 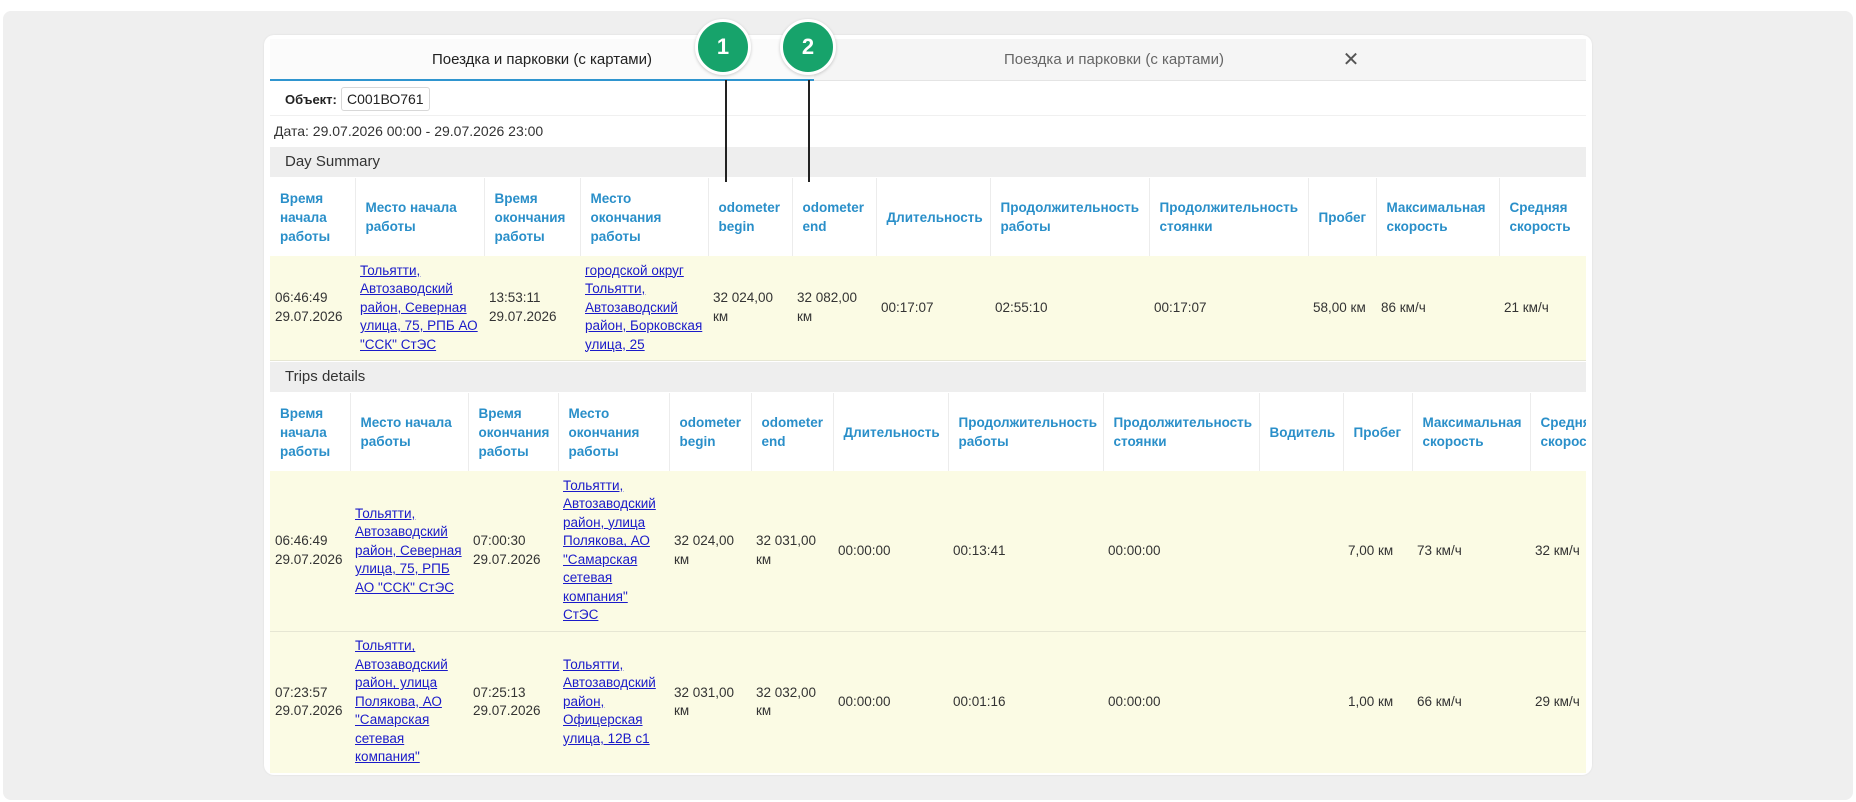 I want to click on cell-work-duration: 00:01:16, so click(x=1025, y=702).